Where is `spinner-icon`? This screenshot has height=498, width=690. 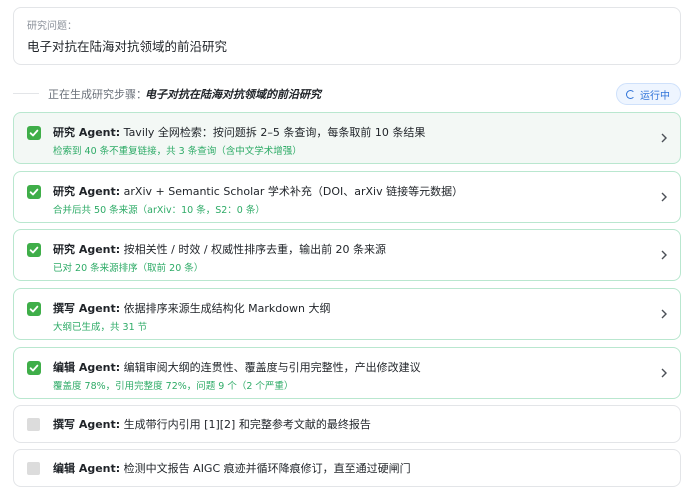
spinner-icon is located at coordinates (630, 94).